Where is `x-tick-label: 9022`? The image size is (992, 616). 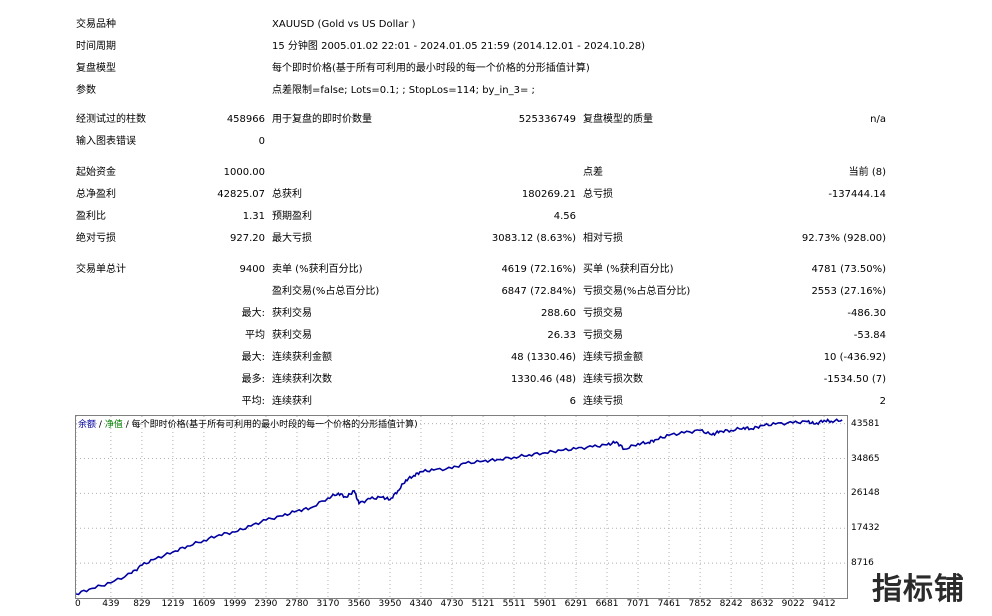
x-tick-label: 9022 is located at coordinates (793, 604).